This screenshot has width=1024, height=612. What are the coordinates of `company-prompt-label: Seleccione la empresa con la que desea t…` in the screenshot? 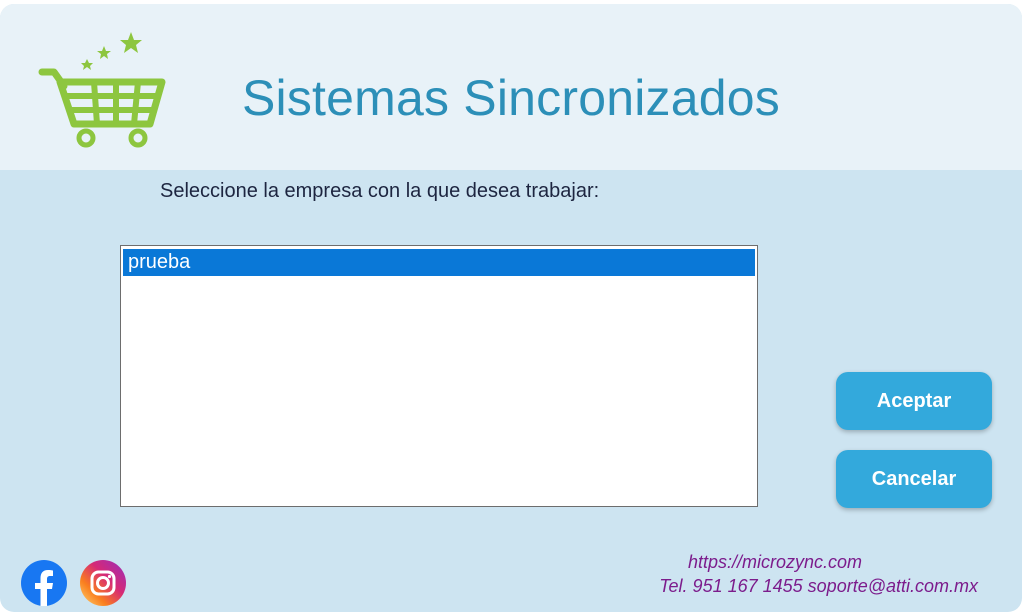 It's located at (380, 191).